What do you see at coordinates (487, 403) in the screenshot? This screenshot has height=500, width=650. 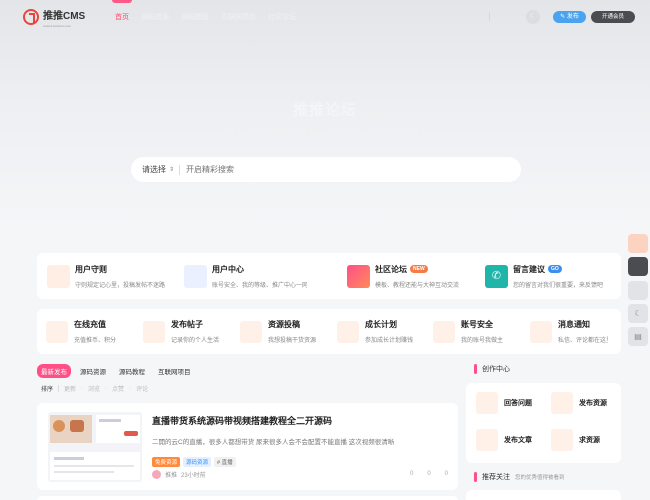 I see `answer-icon` at bounding box center [487, 403].